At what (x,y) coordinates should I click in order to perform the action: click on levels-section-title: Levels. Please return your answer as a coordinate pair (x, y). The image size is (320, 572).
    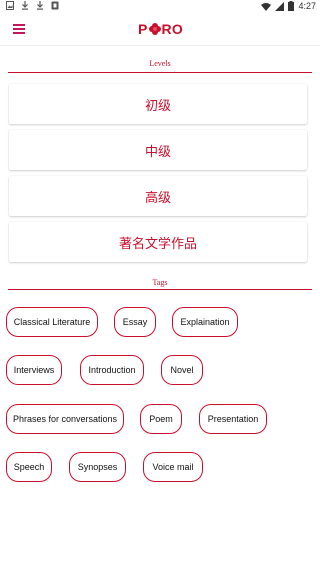
    Looking at the image, I should click on (160, 63).